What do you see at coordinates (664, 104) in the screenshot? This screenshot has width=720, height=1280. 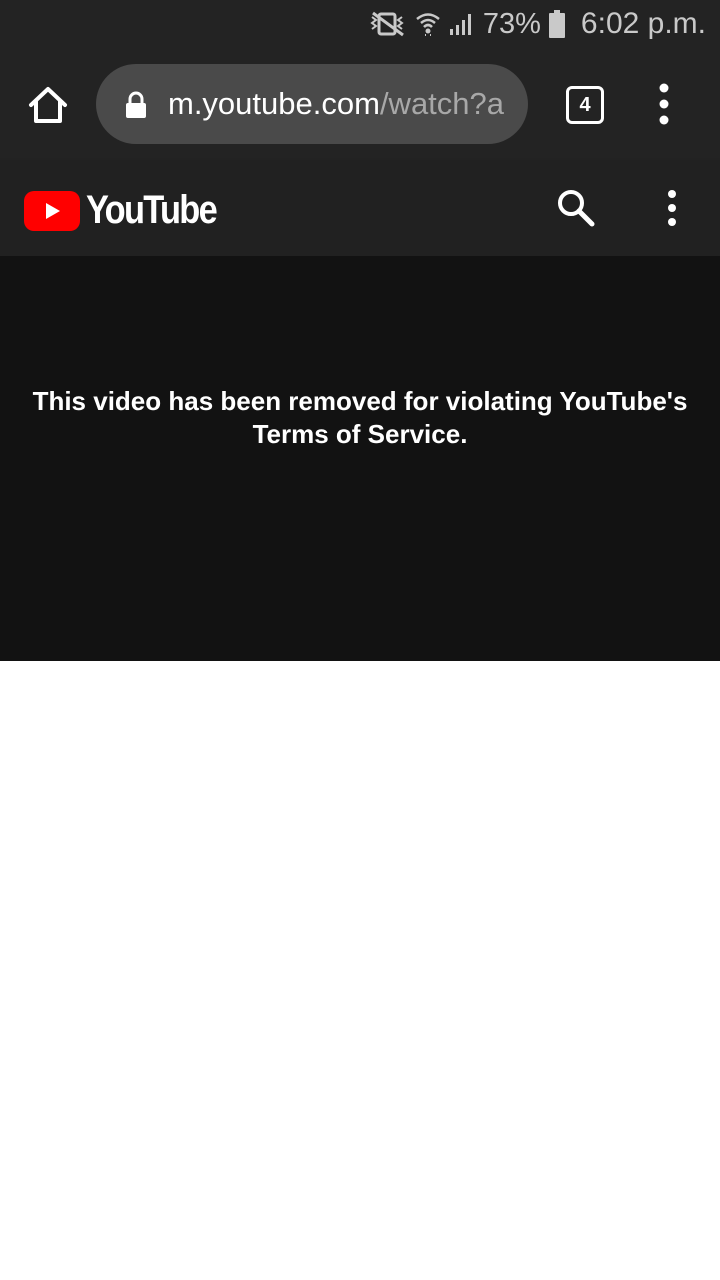 I see `overflow-menu-icon` at bounding box center [664, 104].